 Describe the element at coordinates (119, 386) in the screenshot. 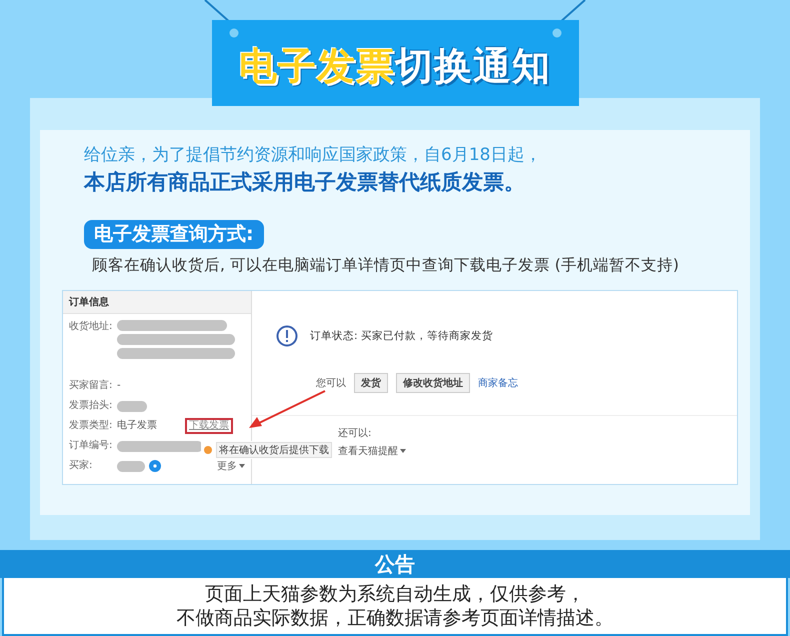

I see `message-value: -` at that location.